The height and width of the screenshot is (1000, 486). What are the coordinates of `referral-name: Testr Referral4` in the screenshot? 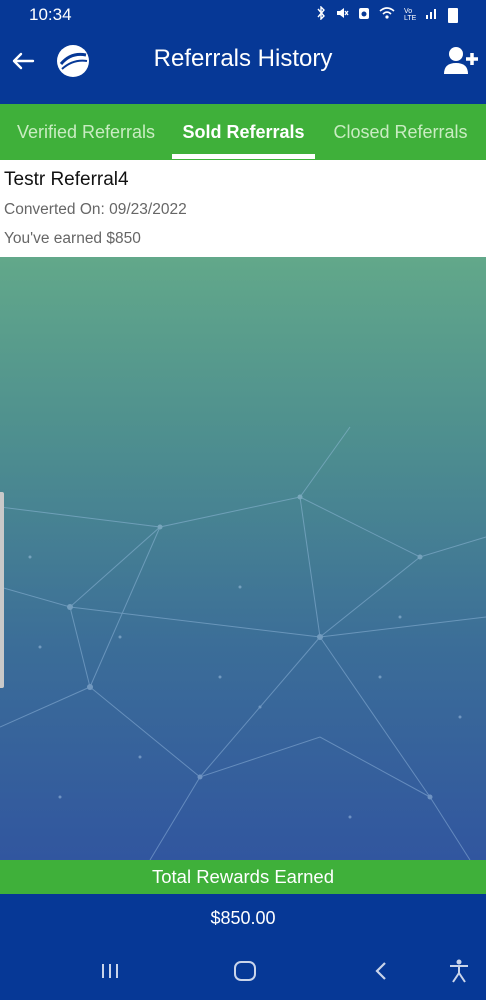 It's located at (66, 179).